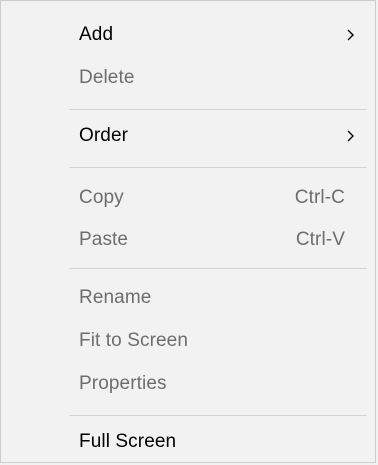  What do you see at coordinates (219, 78) in the screenshot?
I see `menu-item-delete: Delete` at bounding box center [219, 78].